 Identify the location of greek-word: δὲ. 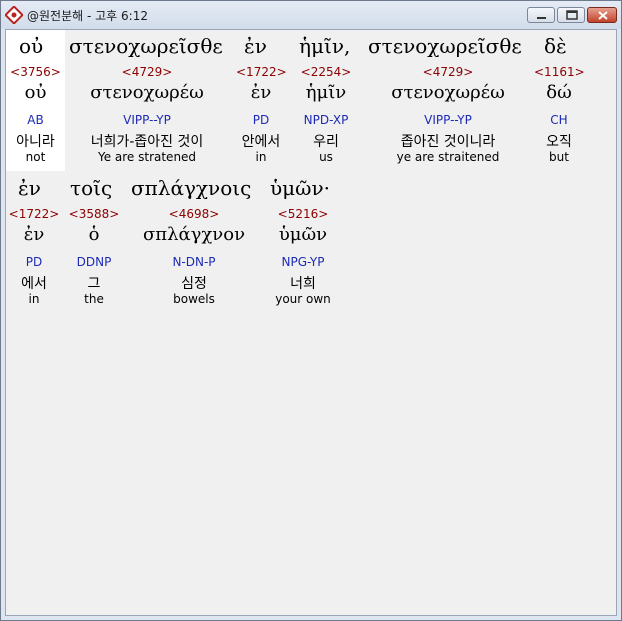
(555, 46).